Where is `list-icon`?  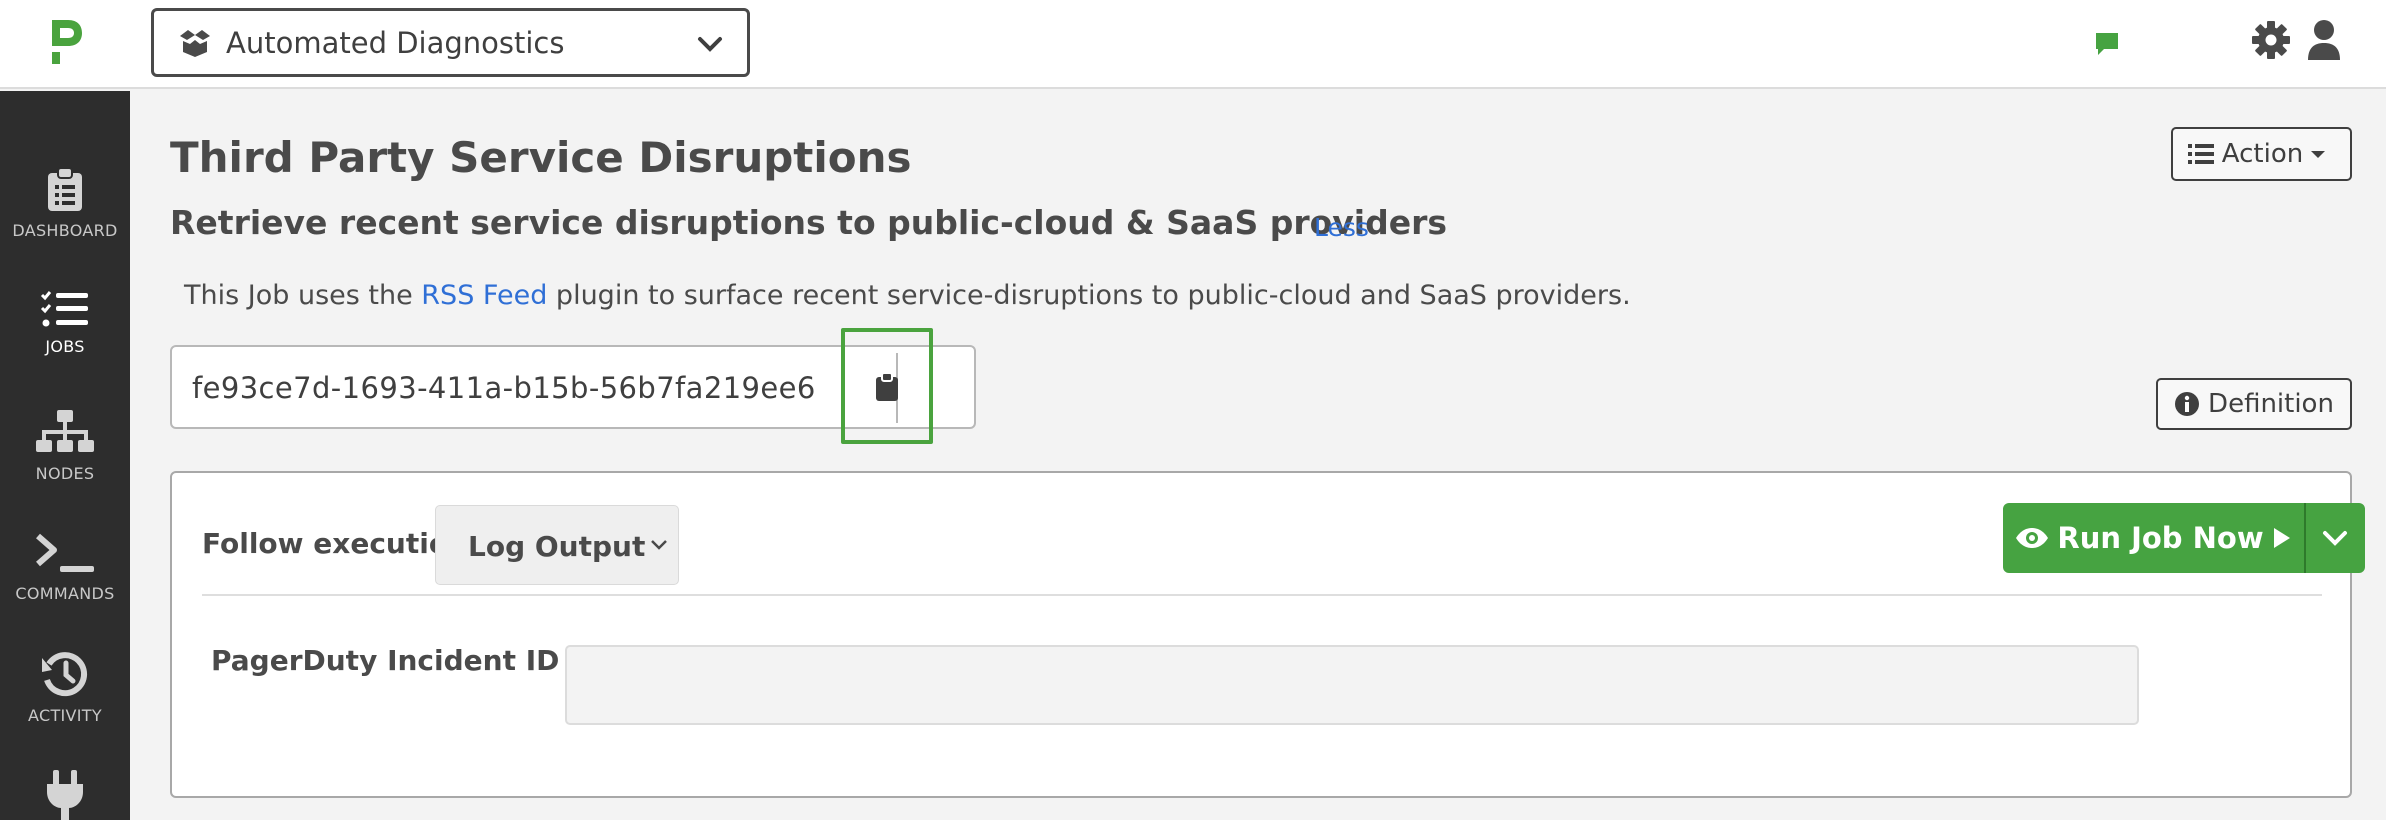 list-icon is located at coordinates (2200, 154).